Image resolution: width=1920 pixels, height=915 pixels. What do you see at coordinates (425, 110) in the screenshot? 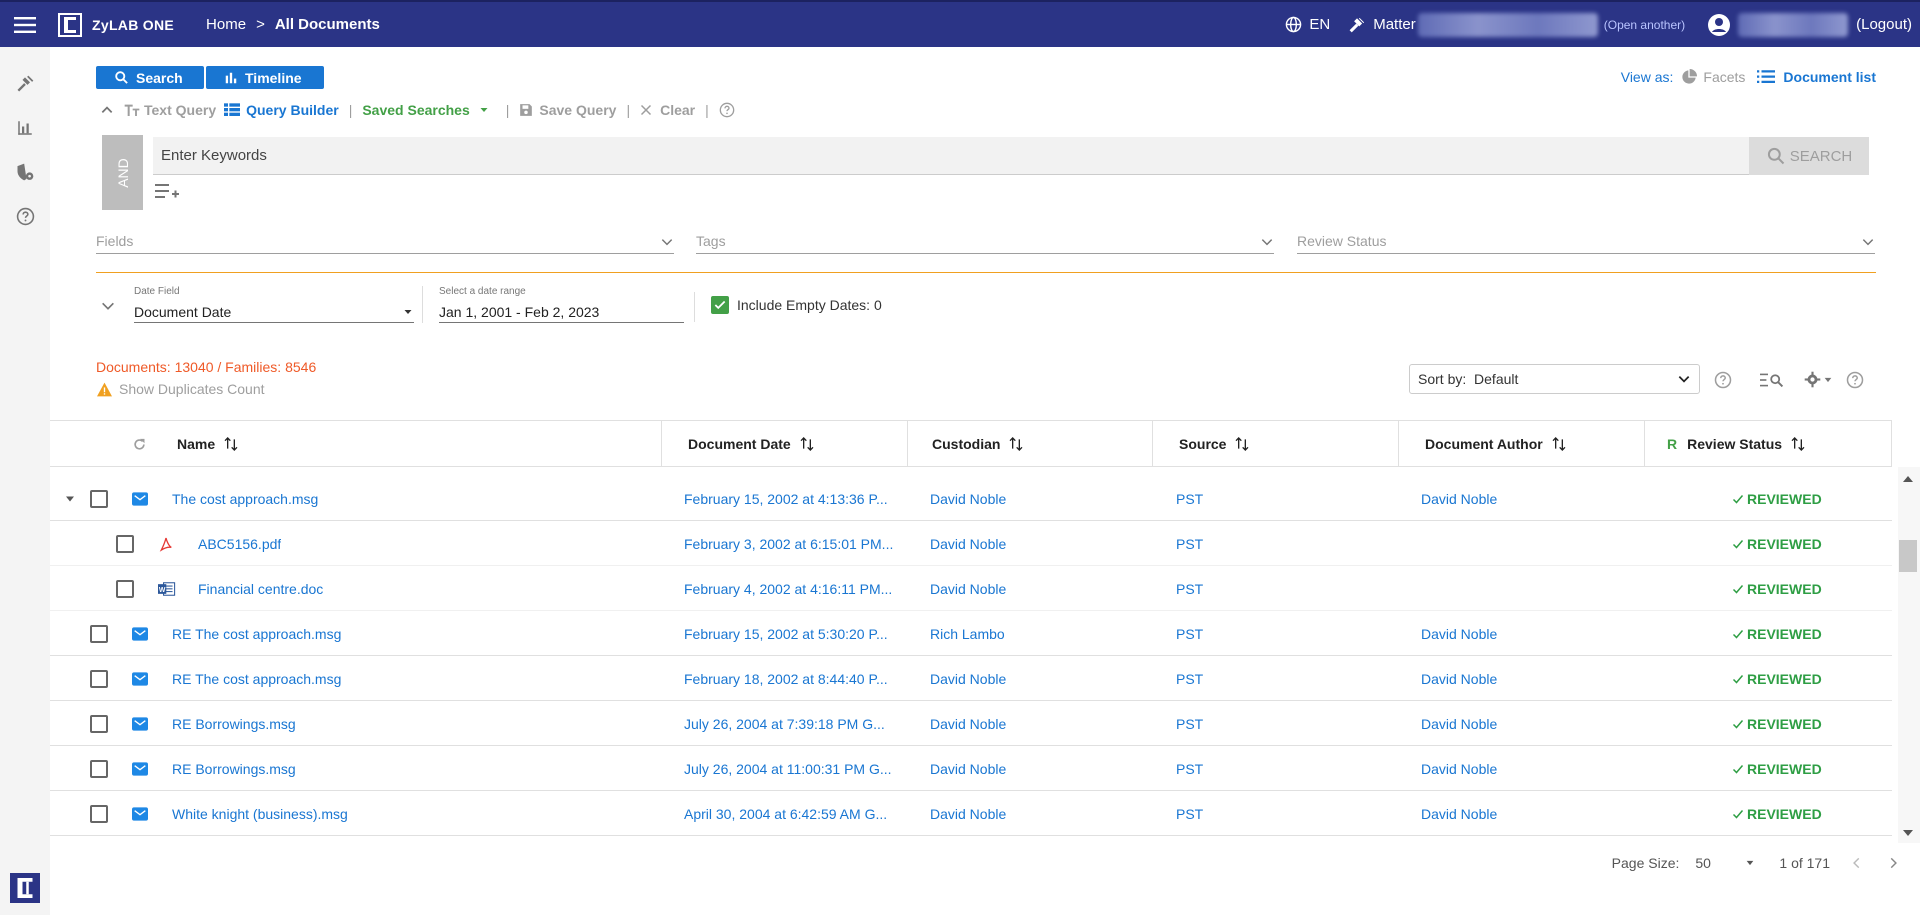
I see `saved-searches-dropdown: Saved Searches` at bounding box center [425, 110].